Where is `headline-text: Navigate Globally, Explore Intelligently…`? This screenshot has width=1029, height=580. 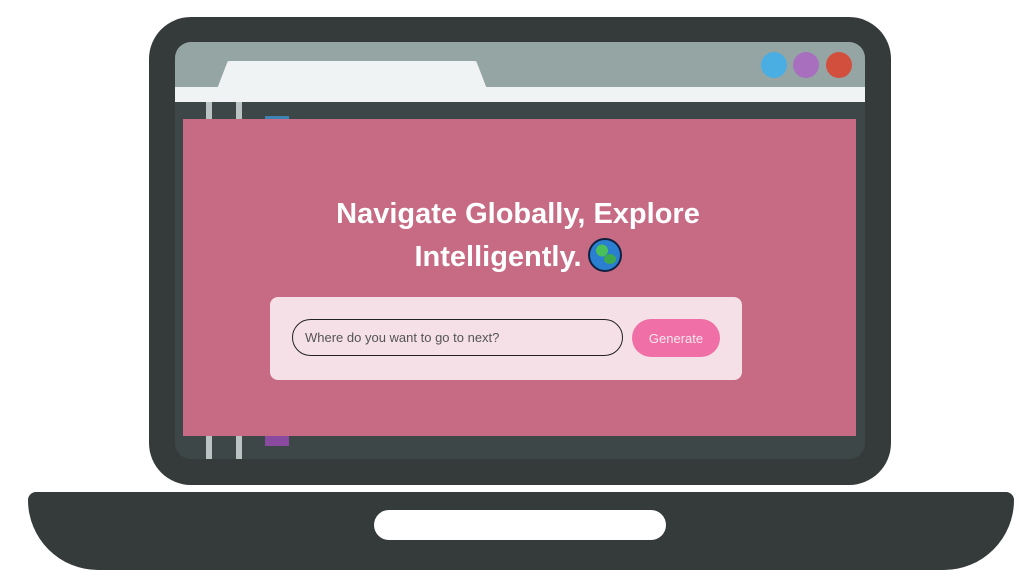 headline-text: Navigate Globally, Explore Intelligently… is located at coordinates (518, 235).